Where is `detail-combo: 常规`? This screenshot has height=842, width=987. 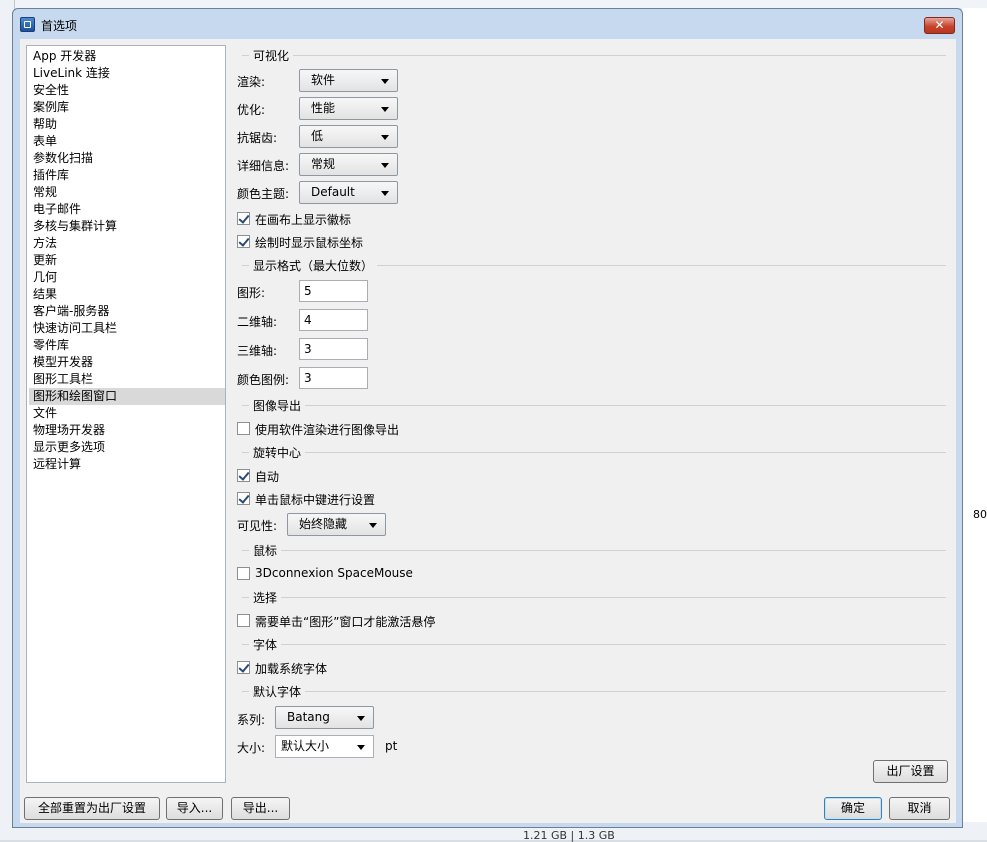 detail-combo: 常规 is located at coordinates (348, 164).